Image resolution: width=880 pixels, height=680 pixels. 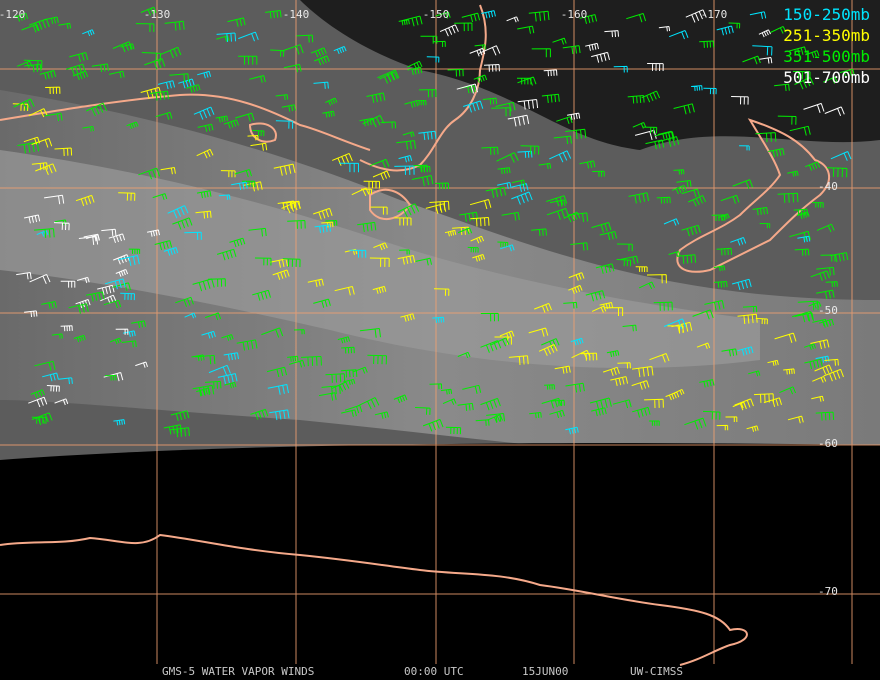 I want to click on caption-product: GMS-5 WATER VAPOR WINDS, so click(x=238, y=671).